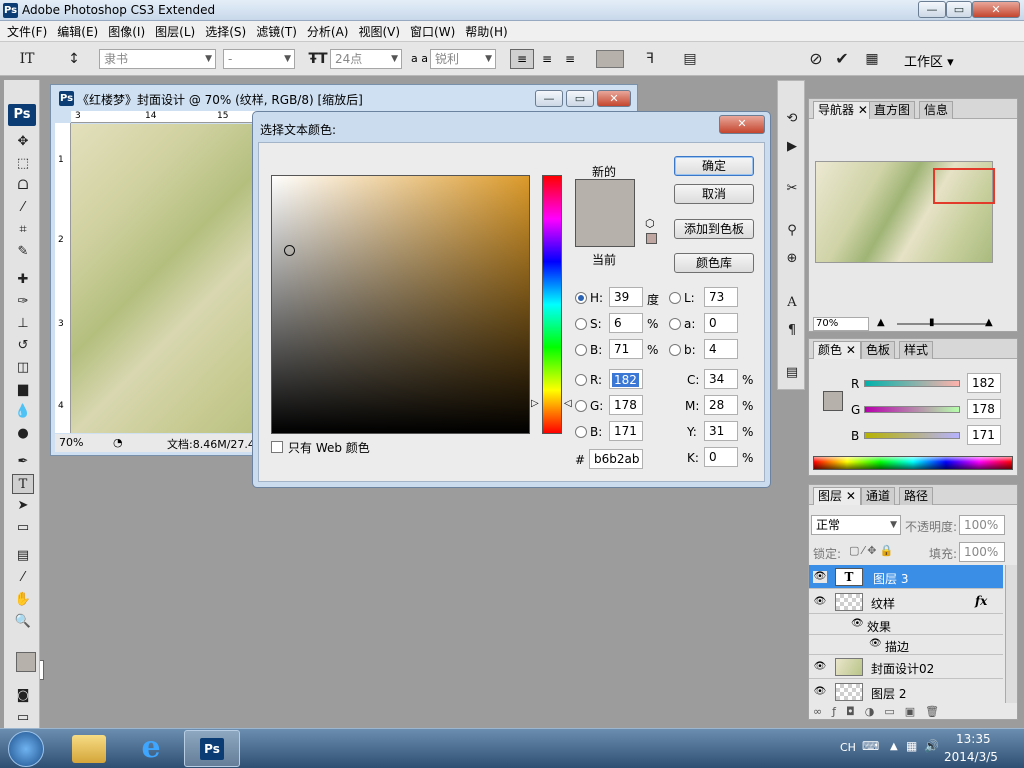 The height and width of the screenshot is (768, 1024). What do you see at coordinates (580, 98) in the screenshot?
I see `doc-maximize-button: ▭` at bounding box center [580, 98].